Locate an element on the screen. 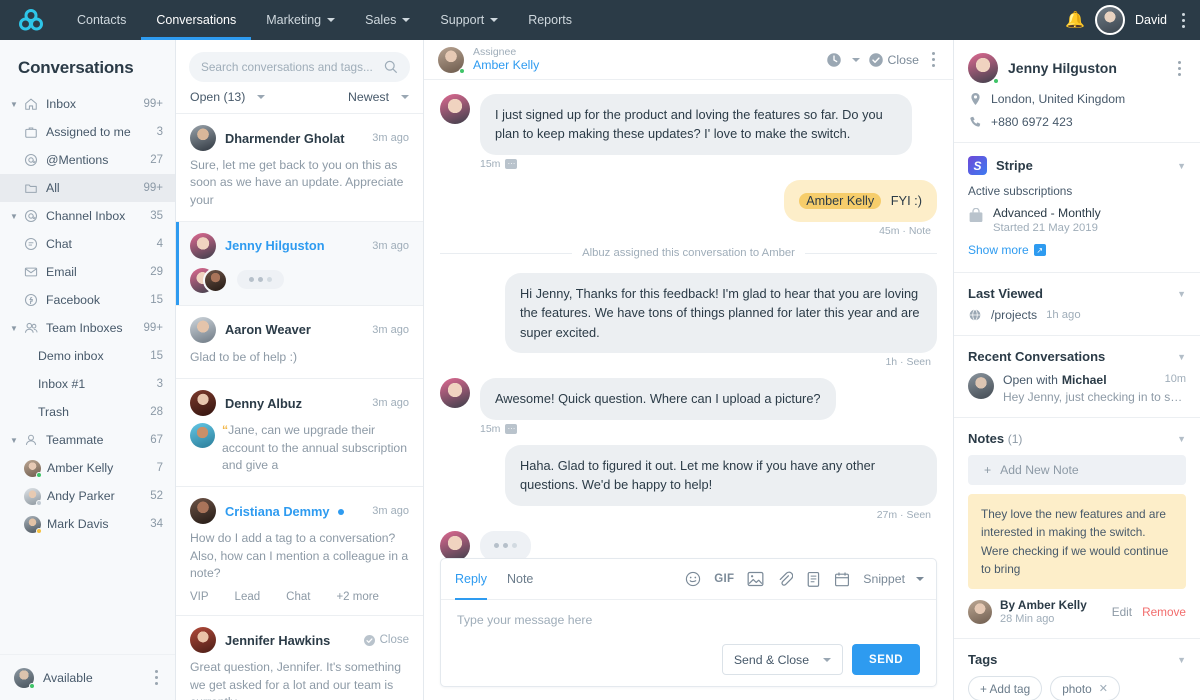 This screenshot has height=700, width=1200. contact-more-icon is located at coordinates (1179, 68).